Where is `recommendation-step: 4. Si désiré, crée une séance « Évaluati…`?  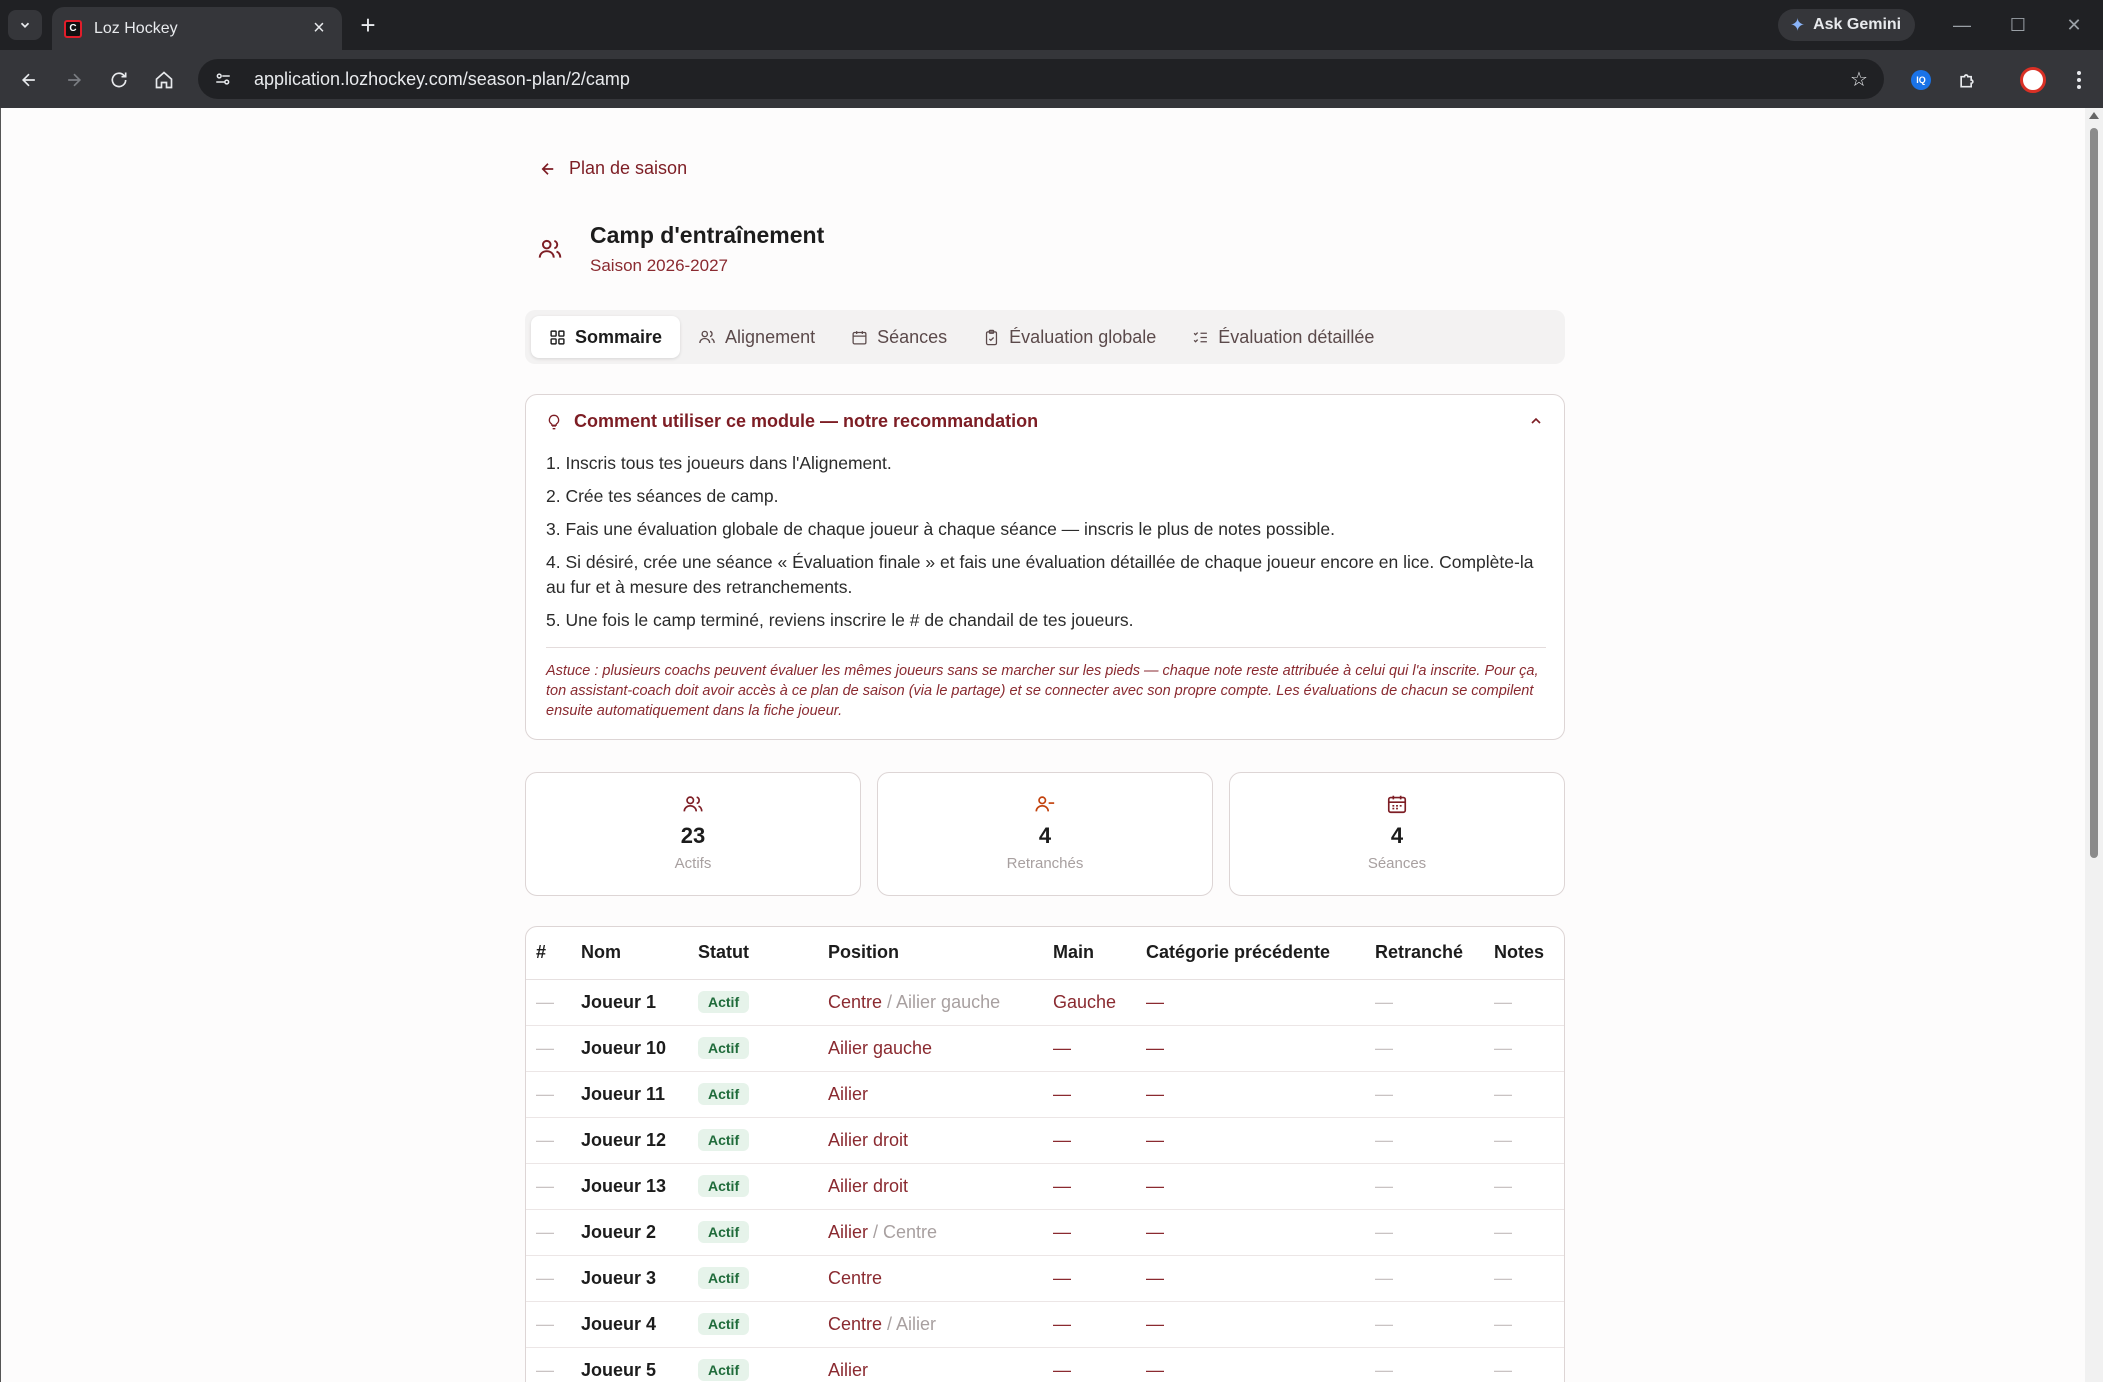
recommendation-step: 4. Si désiré, crée une séance « Évaluati… is located at coordinates (1040, 574).